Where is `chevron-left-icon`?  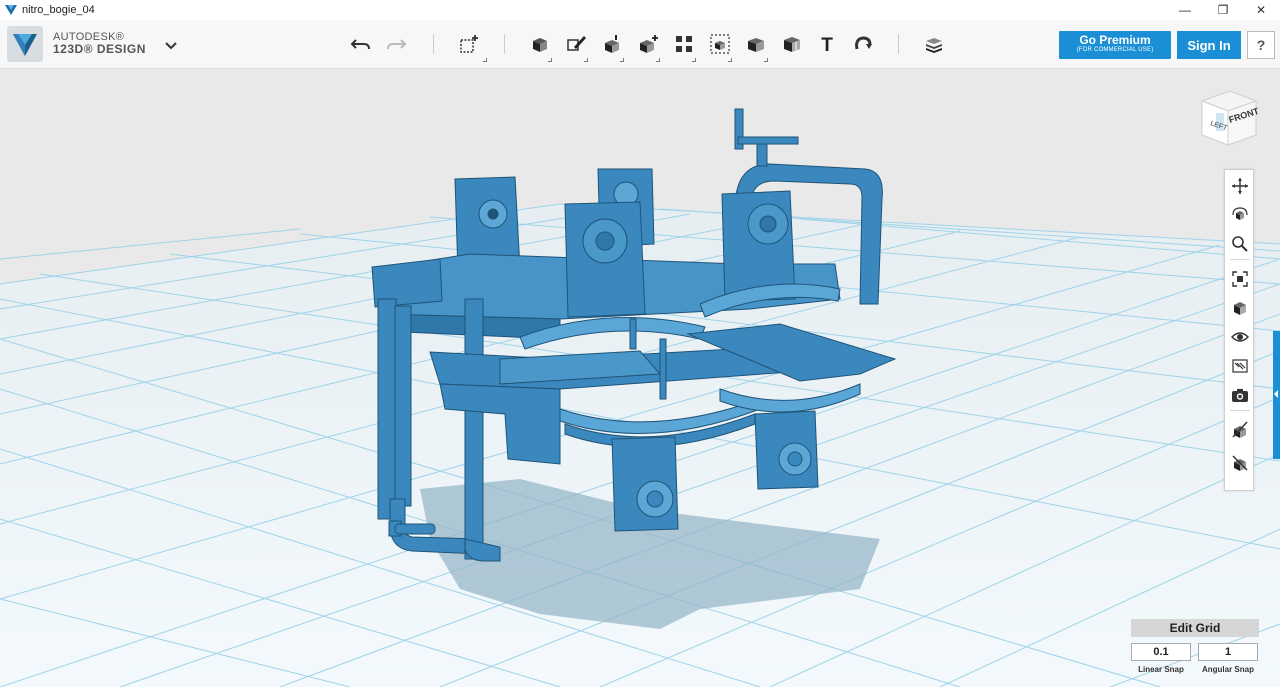
chevron-left-icon is located at coordinates (1276, 394).